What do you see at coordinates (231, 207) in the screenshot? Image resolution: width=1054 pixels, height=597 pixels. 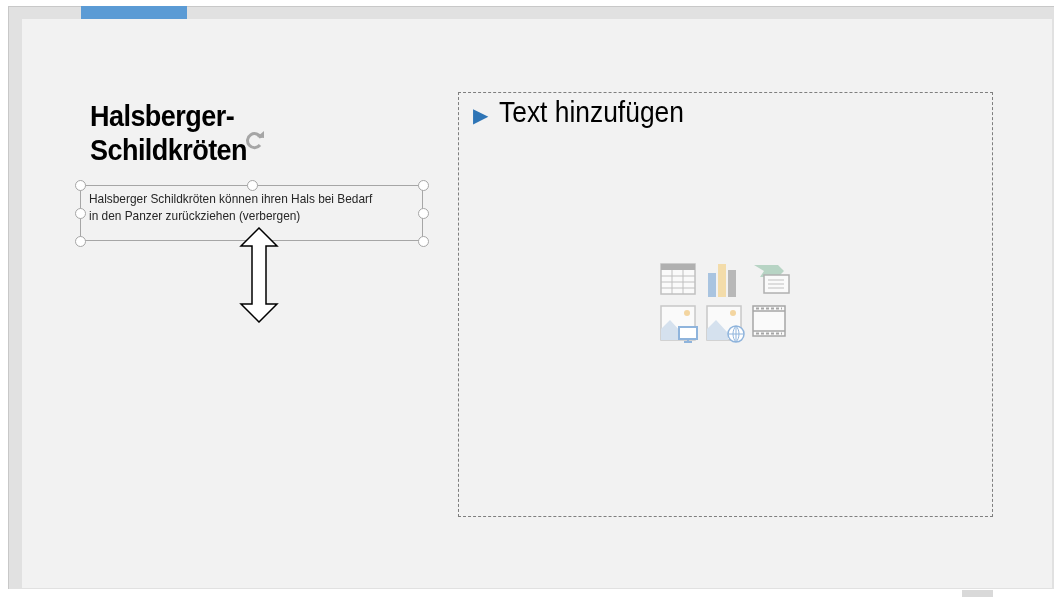 I see `body-text: Halsberger Schildkröten können ihren Hals bei Bedarf in den Panzer zurückziehen (verbergen)` at bounding box center [231, 207].